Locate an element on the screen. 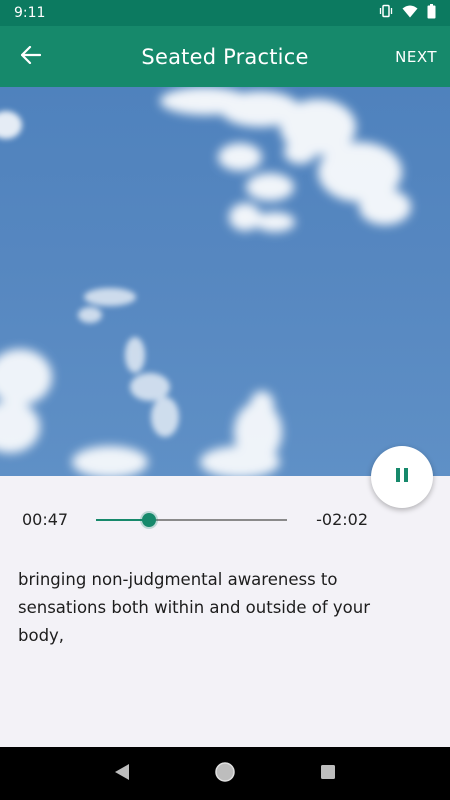 This screenshot has height=800, width=450. status-bar: 9:11 is located at coordinates (225, 13).